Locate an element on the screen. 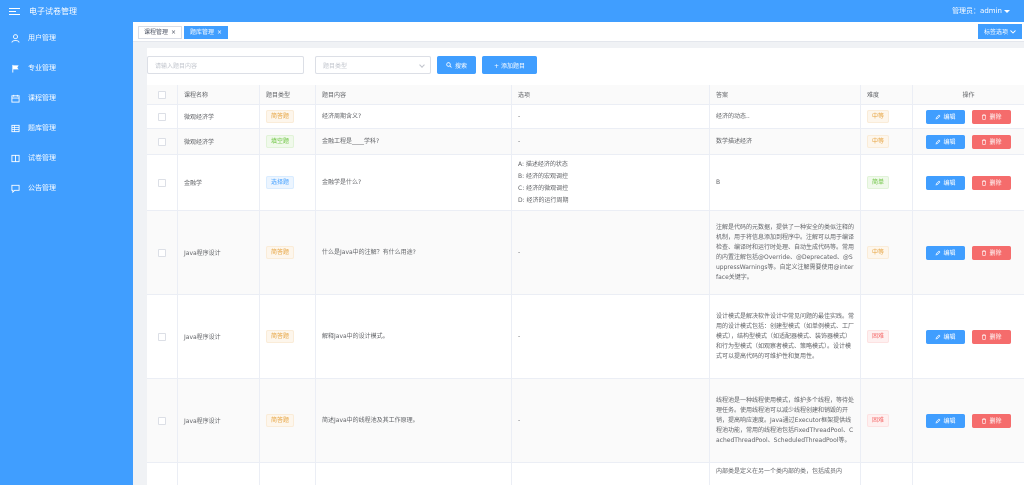 The image size is (1024, 485). actions-cell is located at coordinates (968, 474).